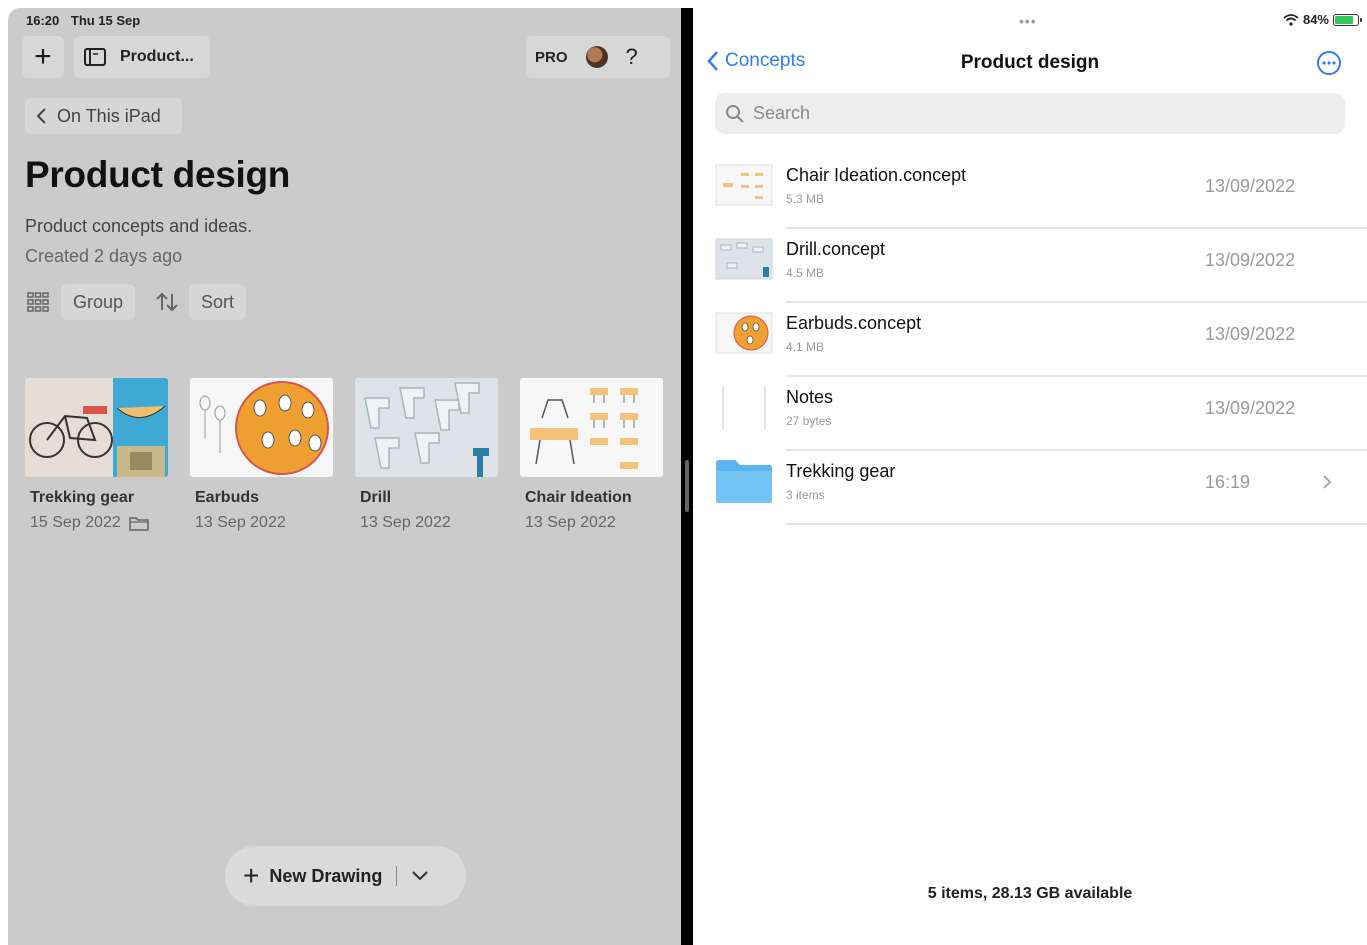 The height and width of the screenshot is (945, 1367). I want to click on chevron-right-icon, so click(1327, 482).